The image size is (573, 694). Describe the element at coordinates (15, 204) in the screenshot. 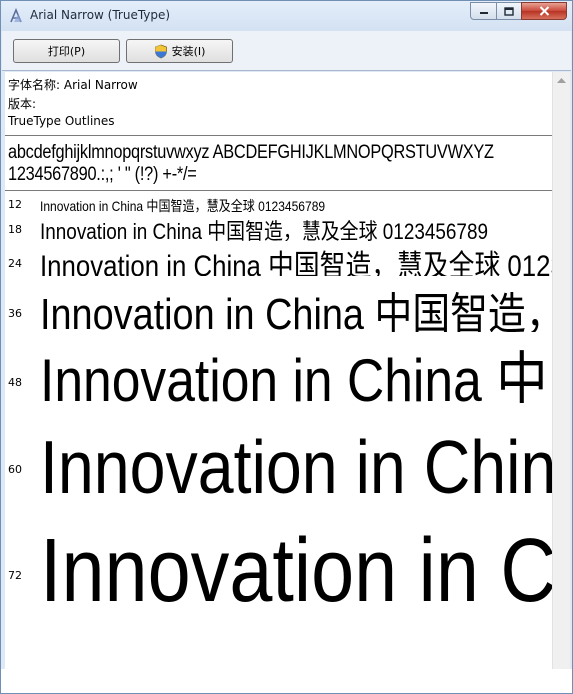

I see `sample-size-label: 12` at that location.